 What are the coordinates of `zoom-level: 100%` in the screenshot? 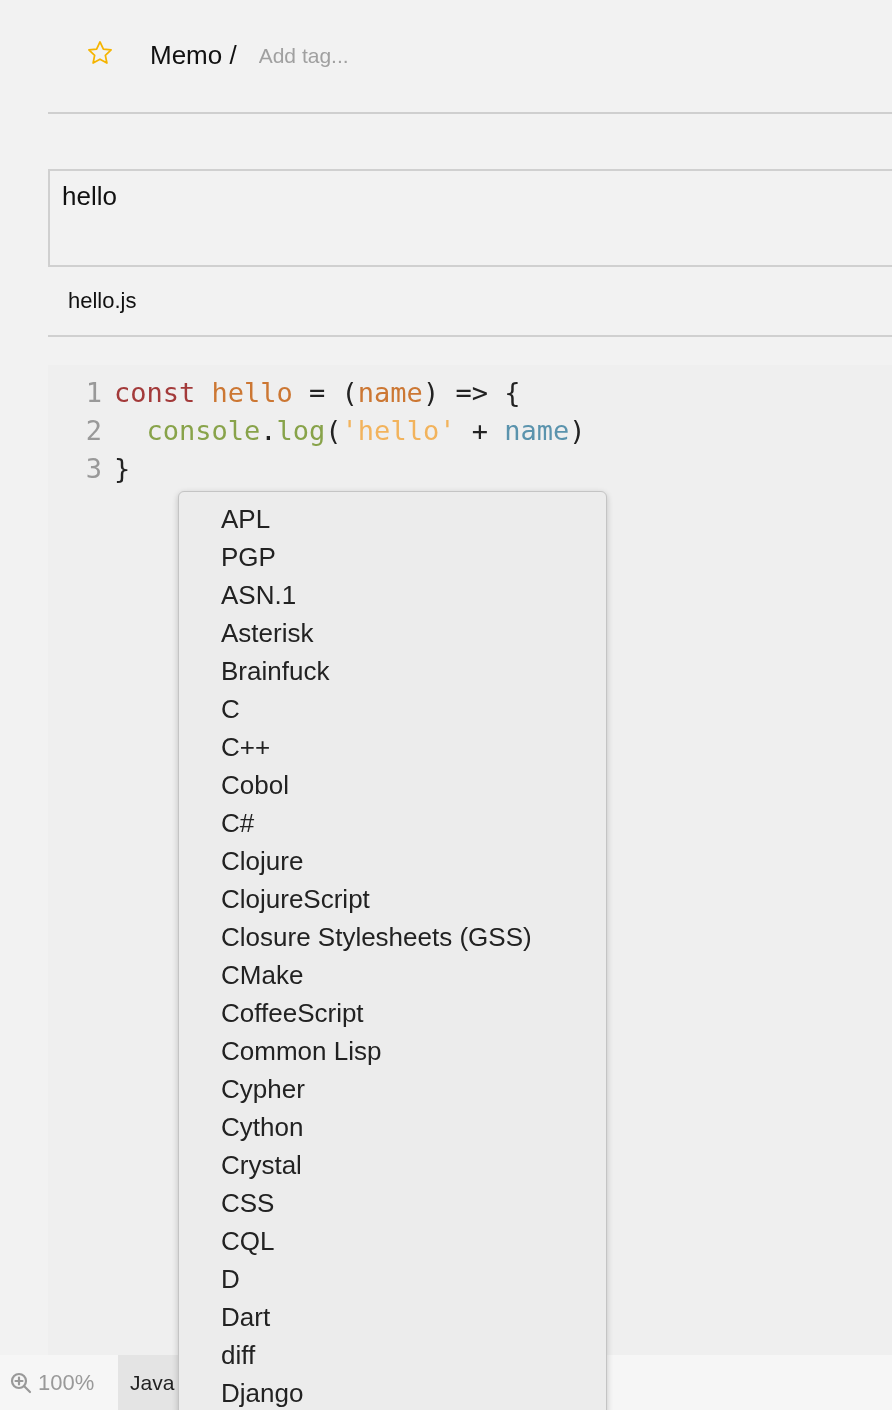 It's located at (66, 1382).